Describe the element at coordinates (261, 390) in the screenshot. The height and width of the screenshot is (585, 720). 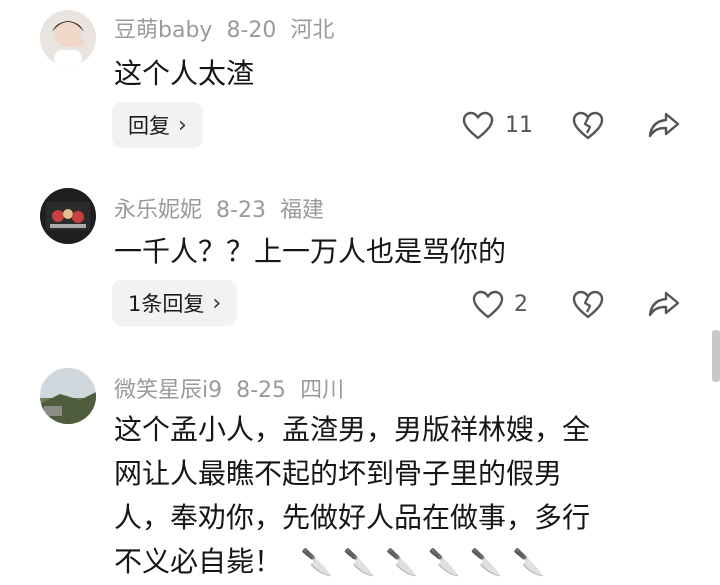
I see `comment-date: 8-25` at that location.